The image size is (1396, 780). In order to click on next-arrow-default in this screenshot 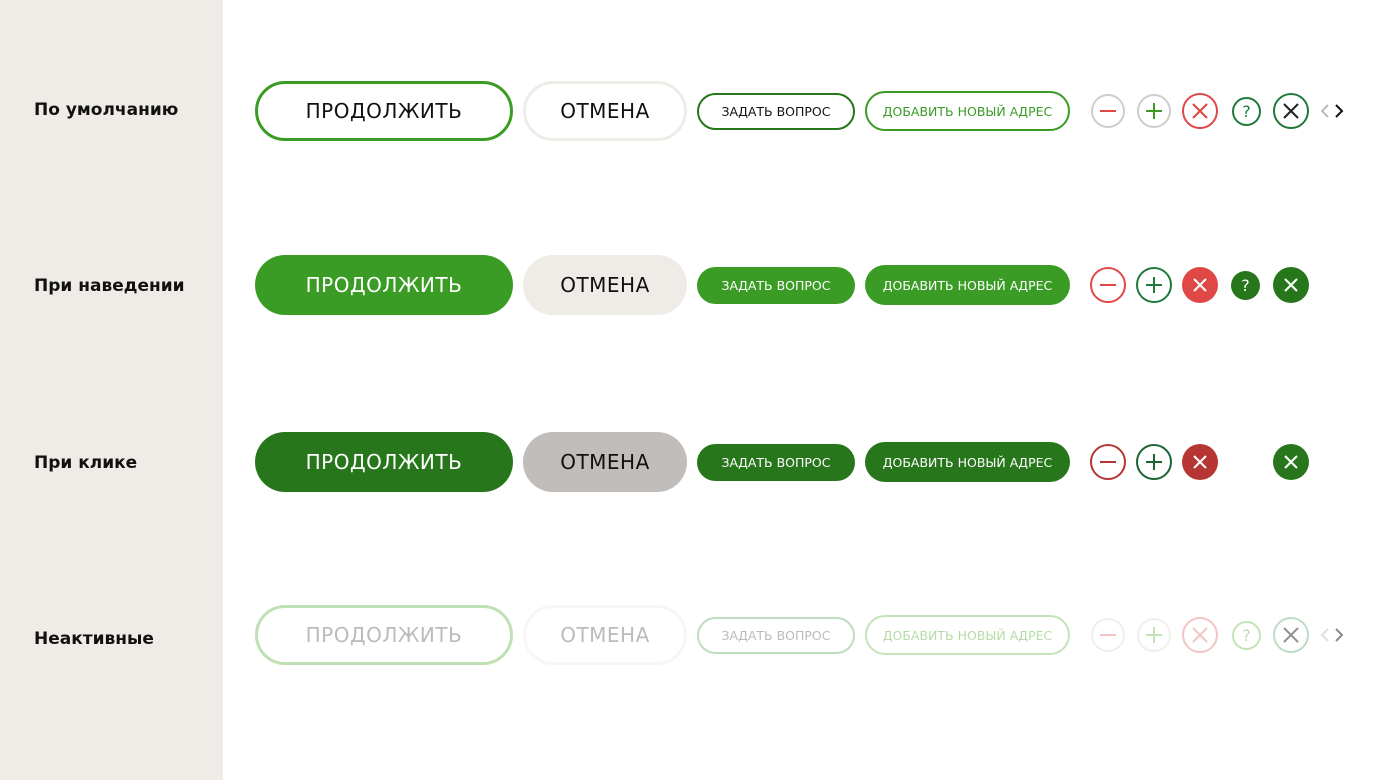, I will do `click(1339, 111)`.